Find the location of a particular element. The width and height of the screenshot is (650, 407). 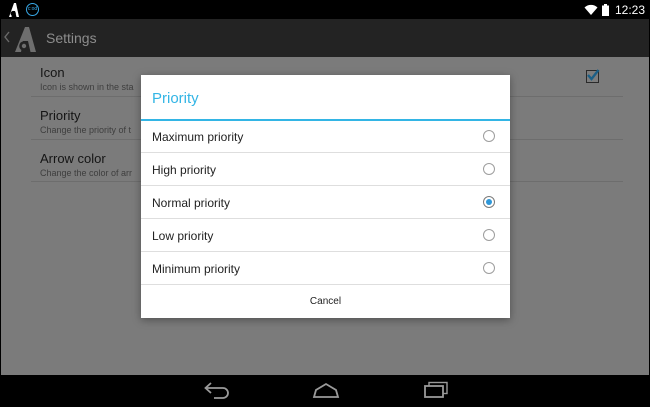

pref-title: Priority is located at coordinates (60, 115).